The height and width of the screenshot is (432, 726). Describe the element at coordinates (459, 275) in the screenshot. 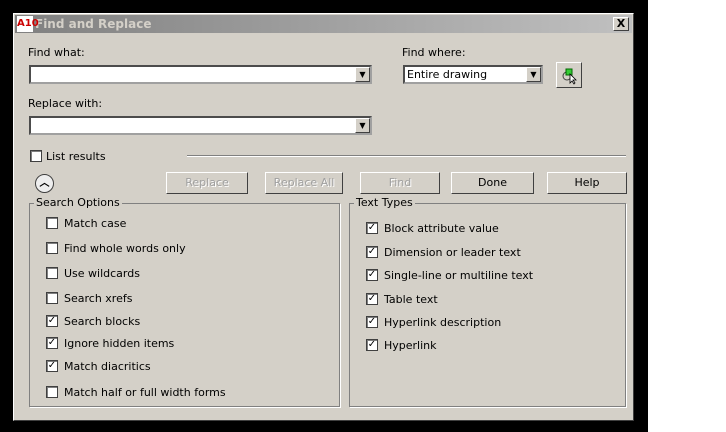

I see `option-label: Single-line or multiline text` at that location.